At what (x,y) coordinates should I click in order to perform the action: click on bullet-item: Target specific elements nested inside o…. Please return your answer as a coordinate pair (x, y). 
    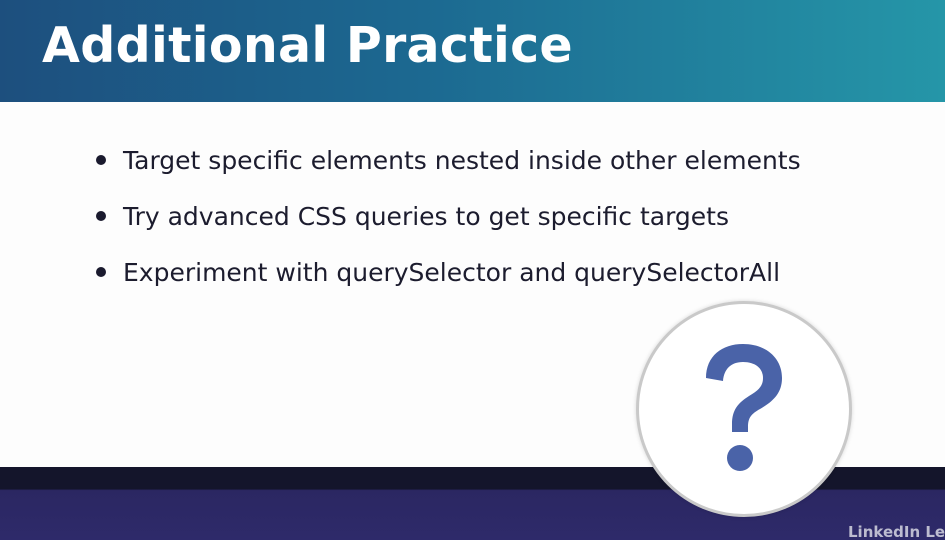
    Looking at the image, I should click on (448, 160).